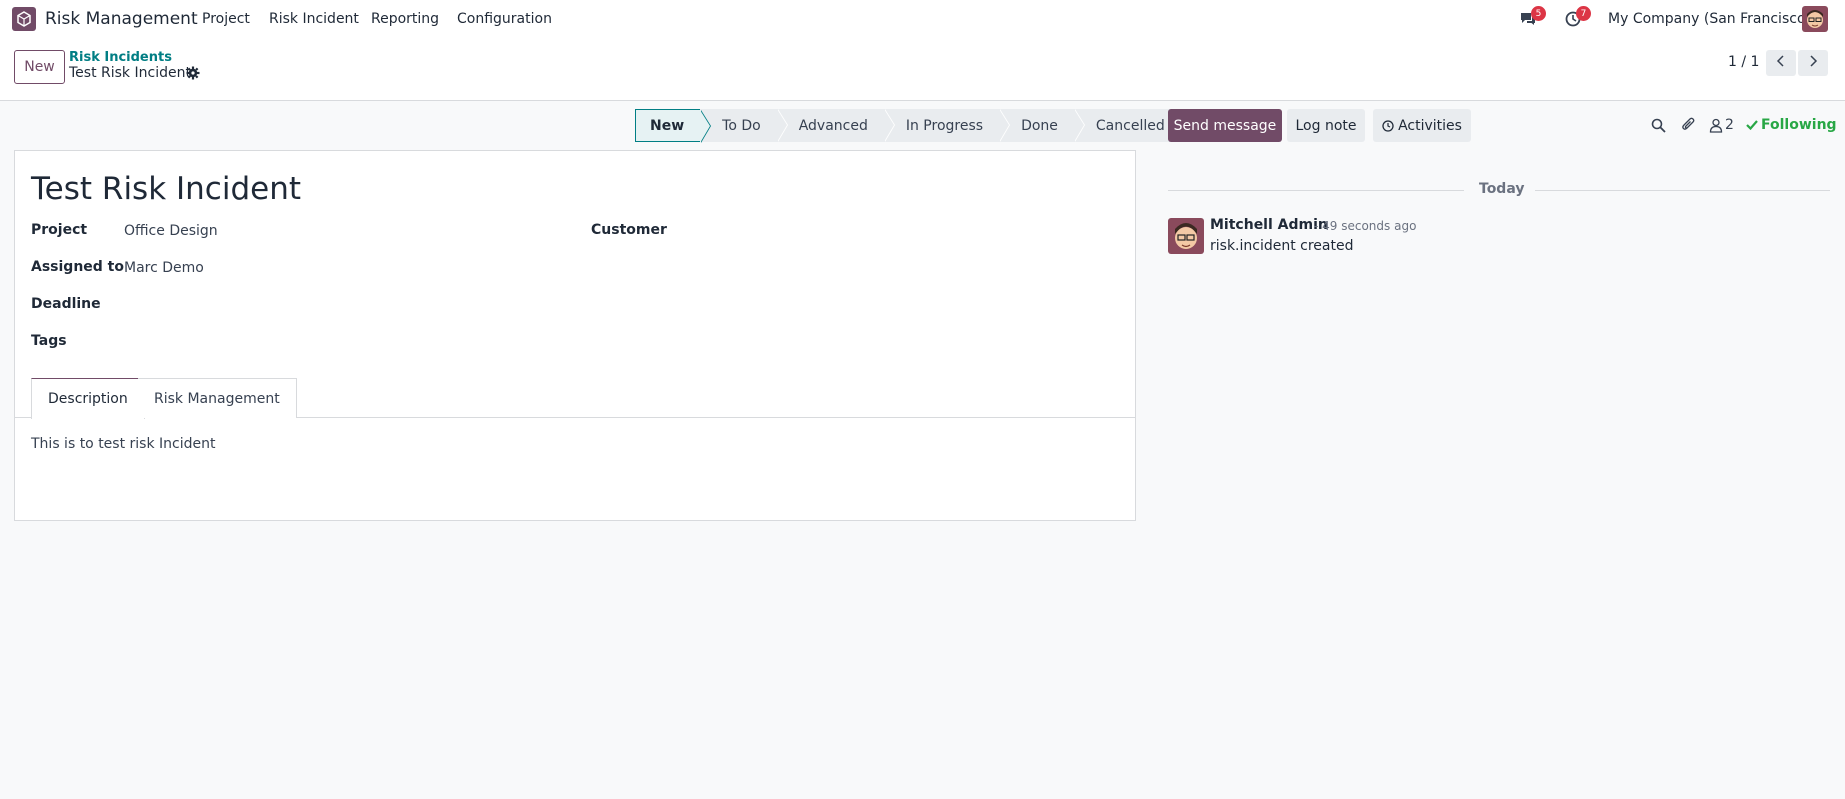  What do you see at coordinates (1127, 125) in the screenshot?
I see `stage-cancelled: Cancelled` at bounding box center [1127, 125].